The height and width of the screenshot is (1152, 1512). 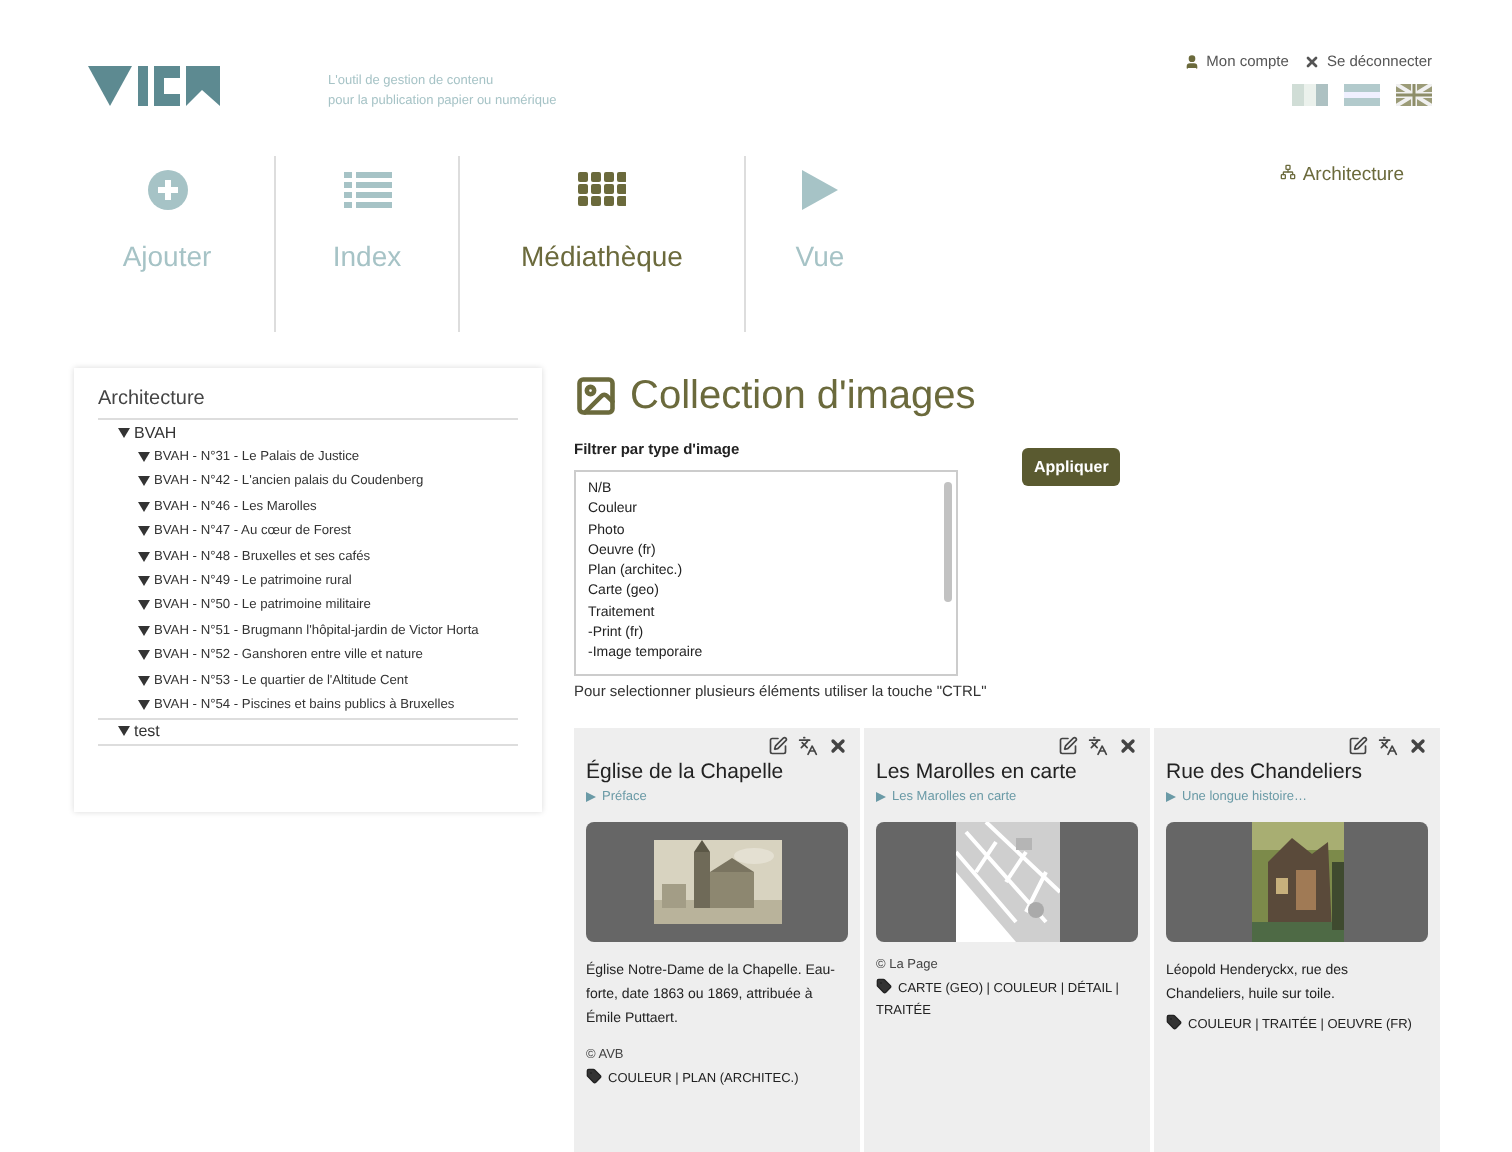 What do you see at coordinates (1342, 178) in the screenshot?
I see `project-link: Architecture` at bounding box center [1342, 178].